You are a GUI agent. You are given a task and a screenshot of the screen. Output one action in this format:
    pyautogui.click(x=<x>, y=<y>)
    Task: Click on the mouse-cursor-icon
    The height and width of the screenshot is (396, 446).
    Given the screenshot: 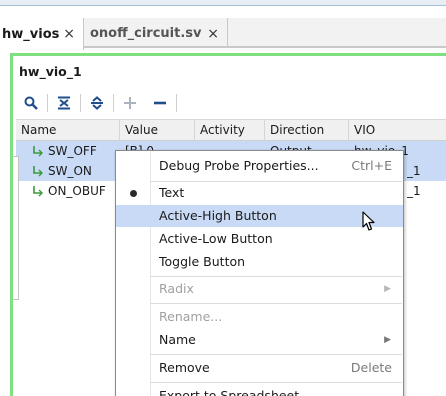 What is the action you would take?
    pyautogui.click(x=368, y=221)
    